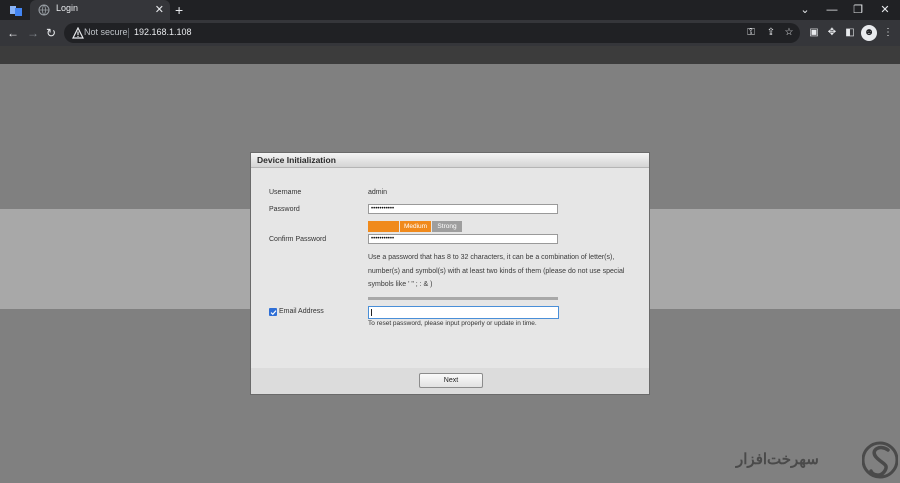 The height and width of the screenshot is (483, 900). I want to click on address-bar: Not secure 192.168.1.108 ⚿ ⇪ ☆, so click(432, 33).